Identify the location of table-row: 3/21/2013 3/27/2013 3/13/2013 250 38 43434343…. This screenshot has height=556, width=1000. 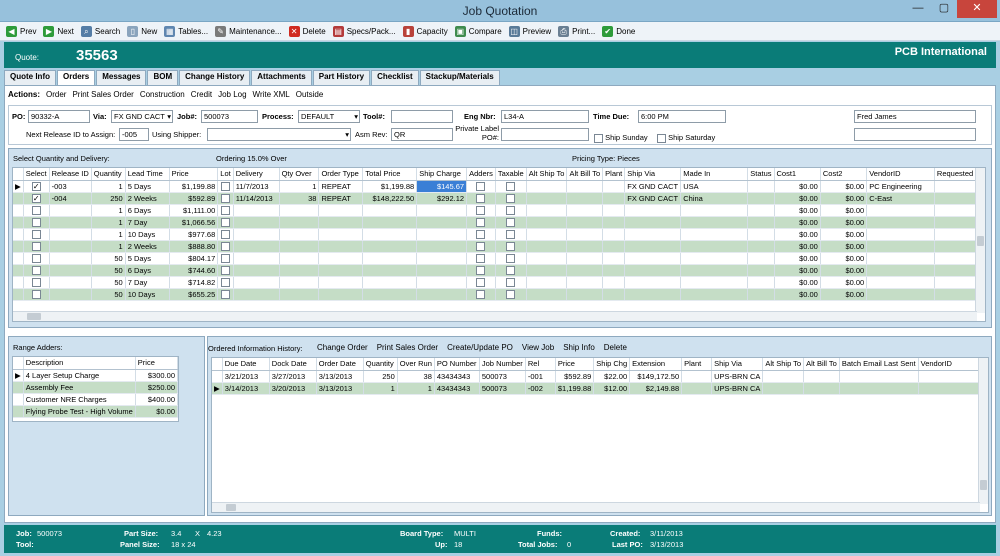
(595, 376).